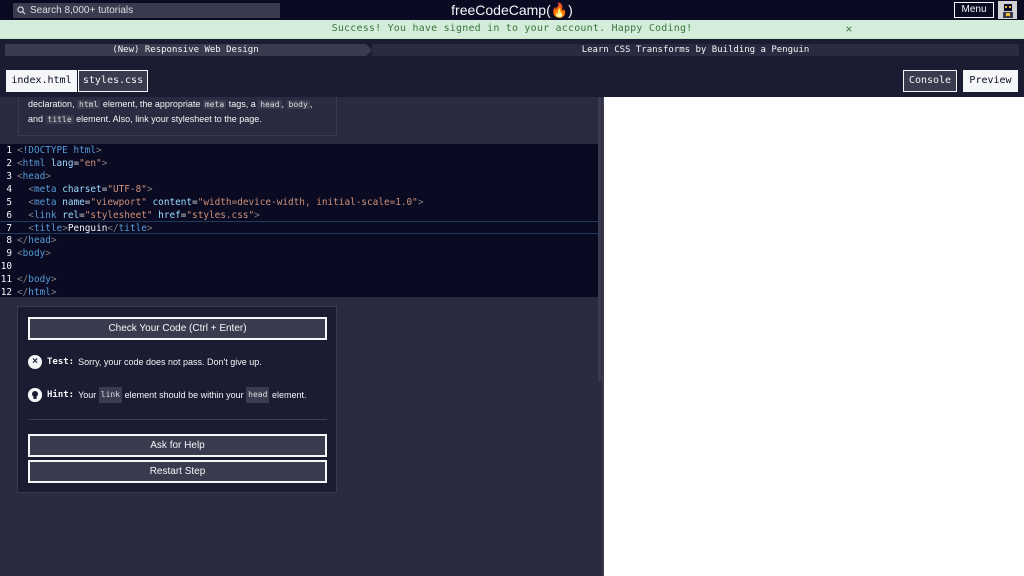 Image resolution: width=1024 pixels, height=576 pixels. I want to click on inline-code: meta, so click(214, 104).